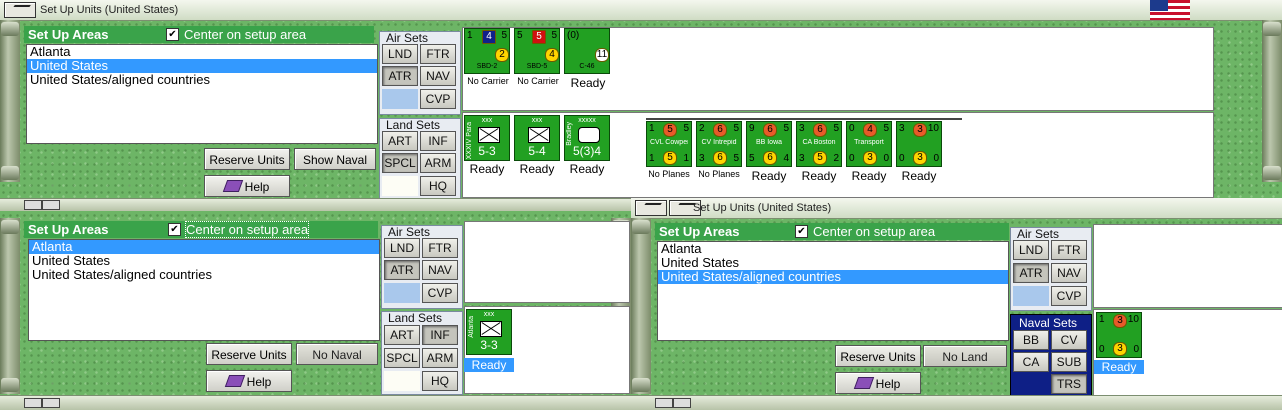 This screenshot has height=410, width=1282. What do you see at coordinates (587, 138) in the screenshot?
I see `unit-counter-land-3: Bradley xxxxx 5(3)4` at bounding box center [587, 138].